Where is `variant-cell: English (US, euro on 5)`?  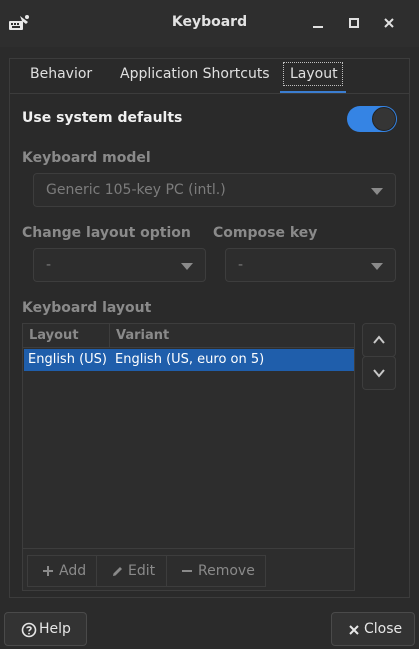
variant-cell: English (US, euro on 5) is located at coordinates (190, 359).